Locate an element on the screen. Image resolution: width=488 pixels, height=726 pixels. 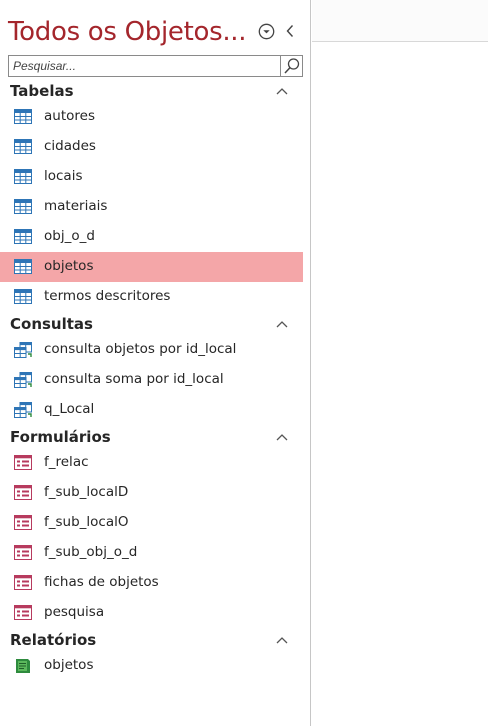
nav-item-label: obj_o_d is located at coordinates (69, 236).